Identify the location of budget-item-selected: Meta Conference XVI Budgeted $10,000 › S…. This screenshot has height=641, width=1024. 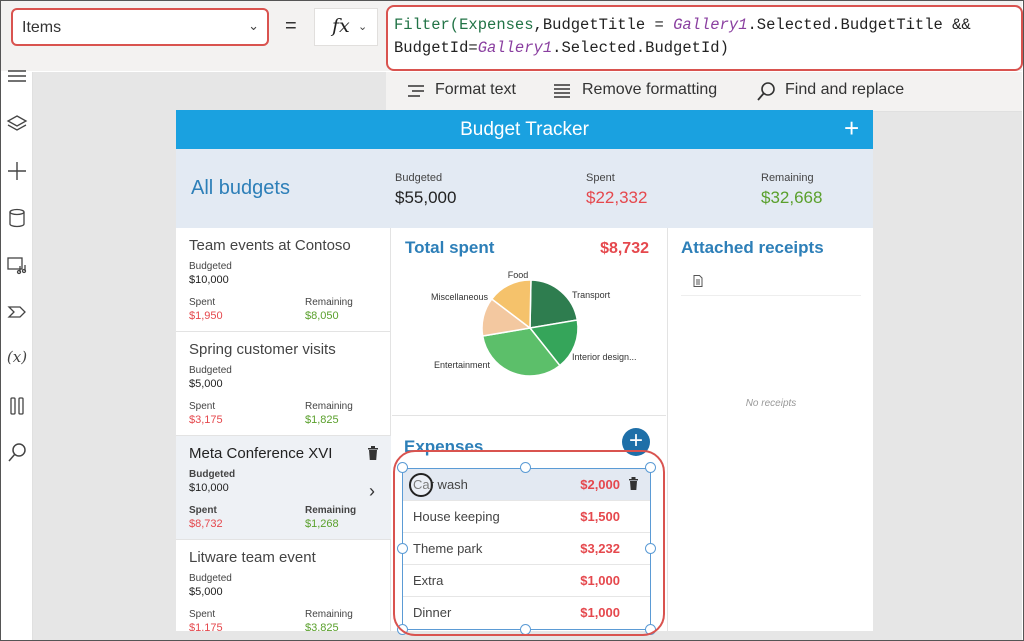
(283, 488).